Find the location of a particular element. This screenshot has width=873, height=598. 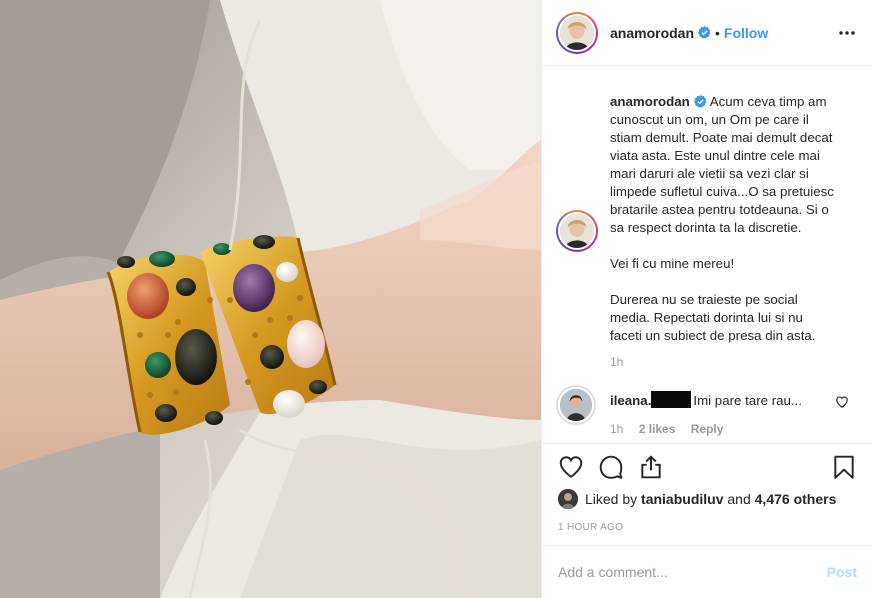

commenter-username: ileana. is located at coordinates (630, 400).